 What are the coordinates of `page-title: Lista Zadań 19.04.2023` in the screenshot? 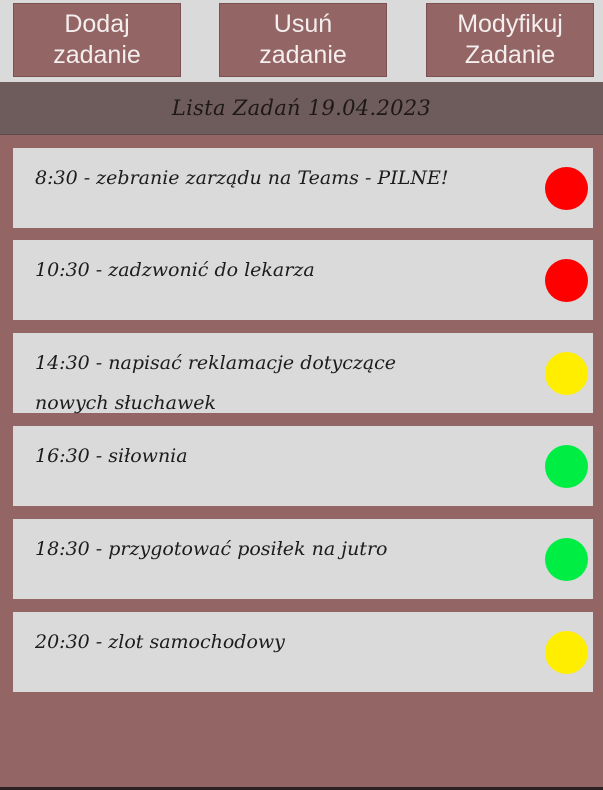 It's located at (301, 108).